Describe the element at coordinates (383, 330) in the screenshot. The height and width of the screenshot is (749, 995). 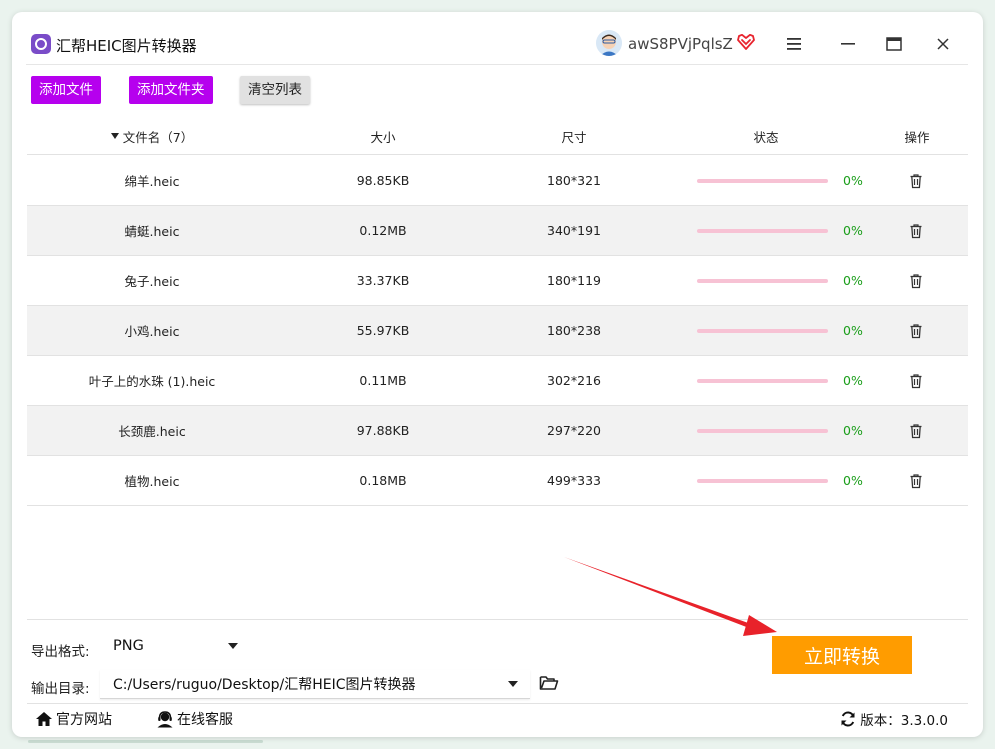
I see `file-size: 55.97KB` at that location.